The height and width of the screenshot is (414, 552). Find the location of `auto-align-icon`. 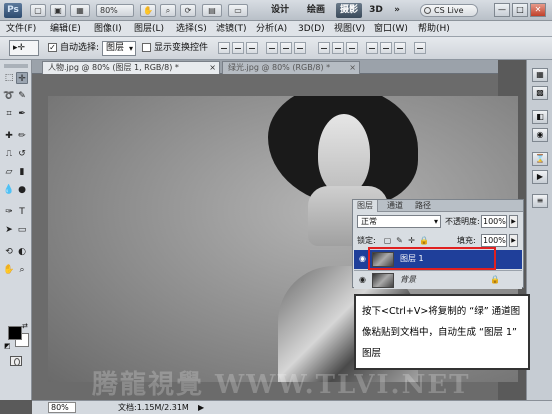

auto-align-icon is located at coordinates (420, 48).